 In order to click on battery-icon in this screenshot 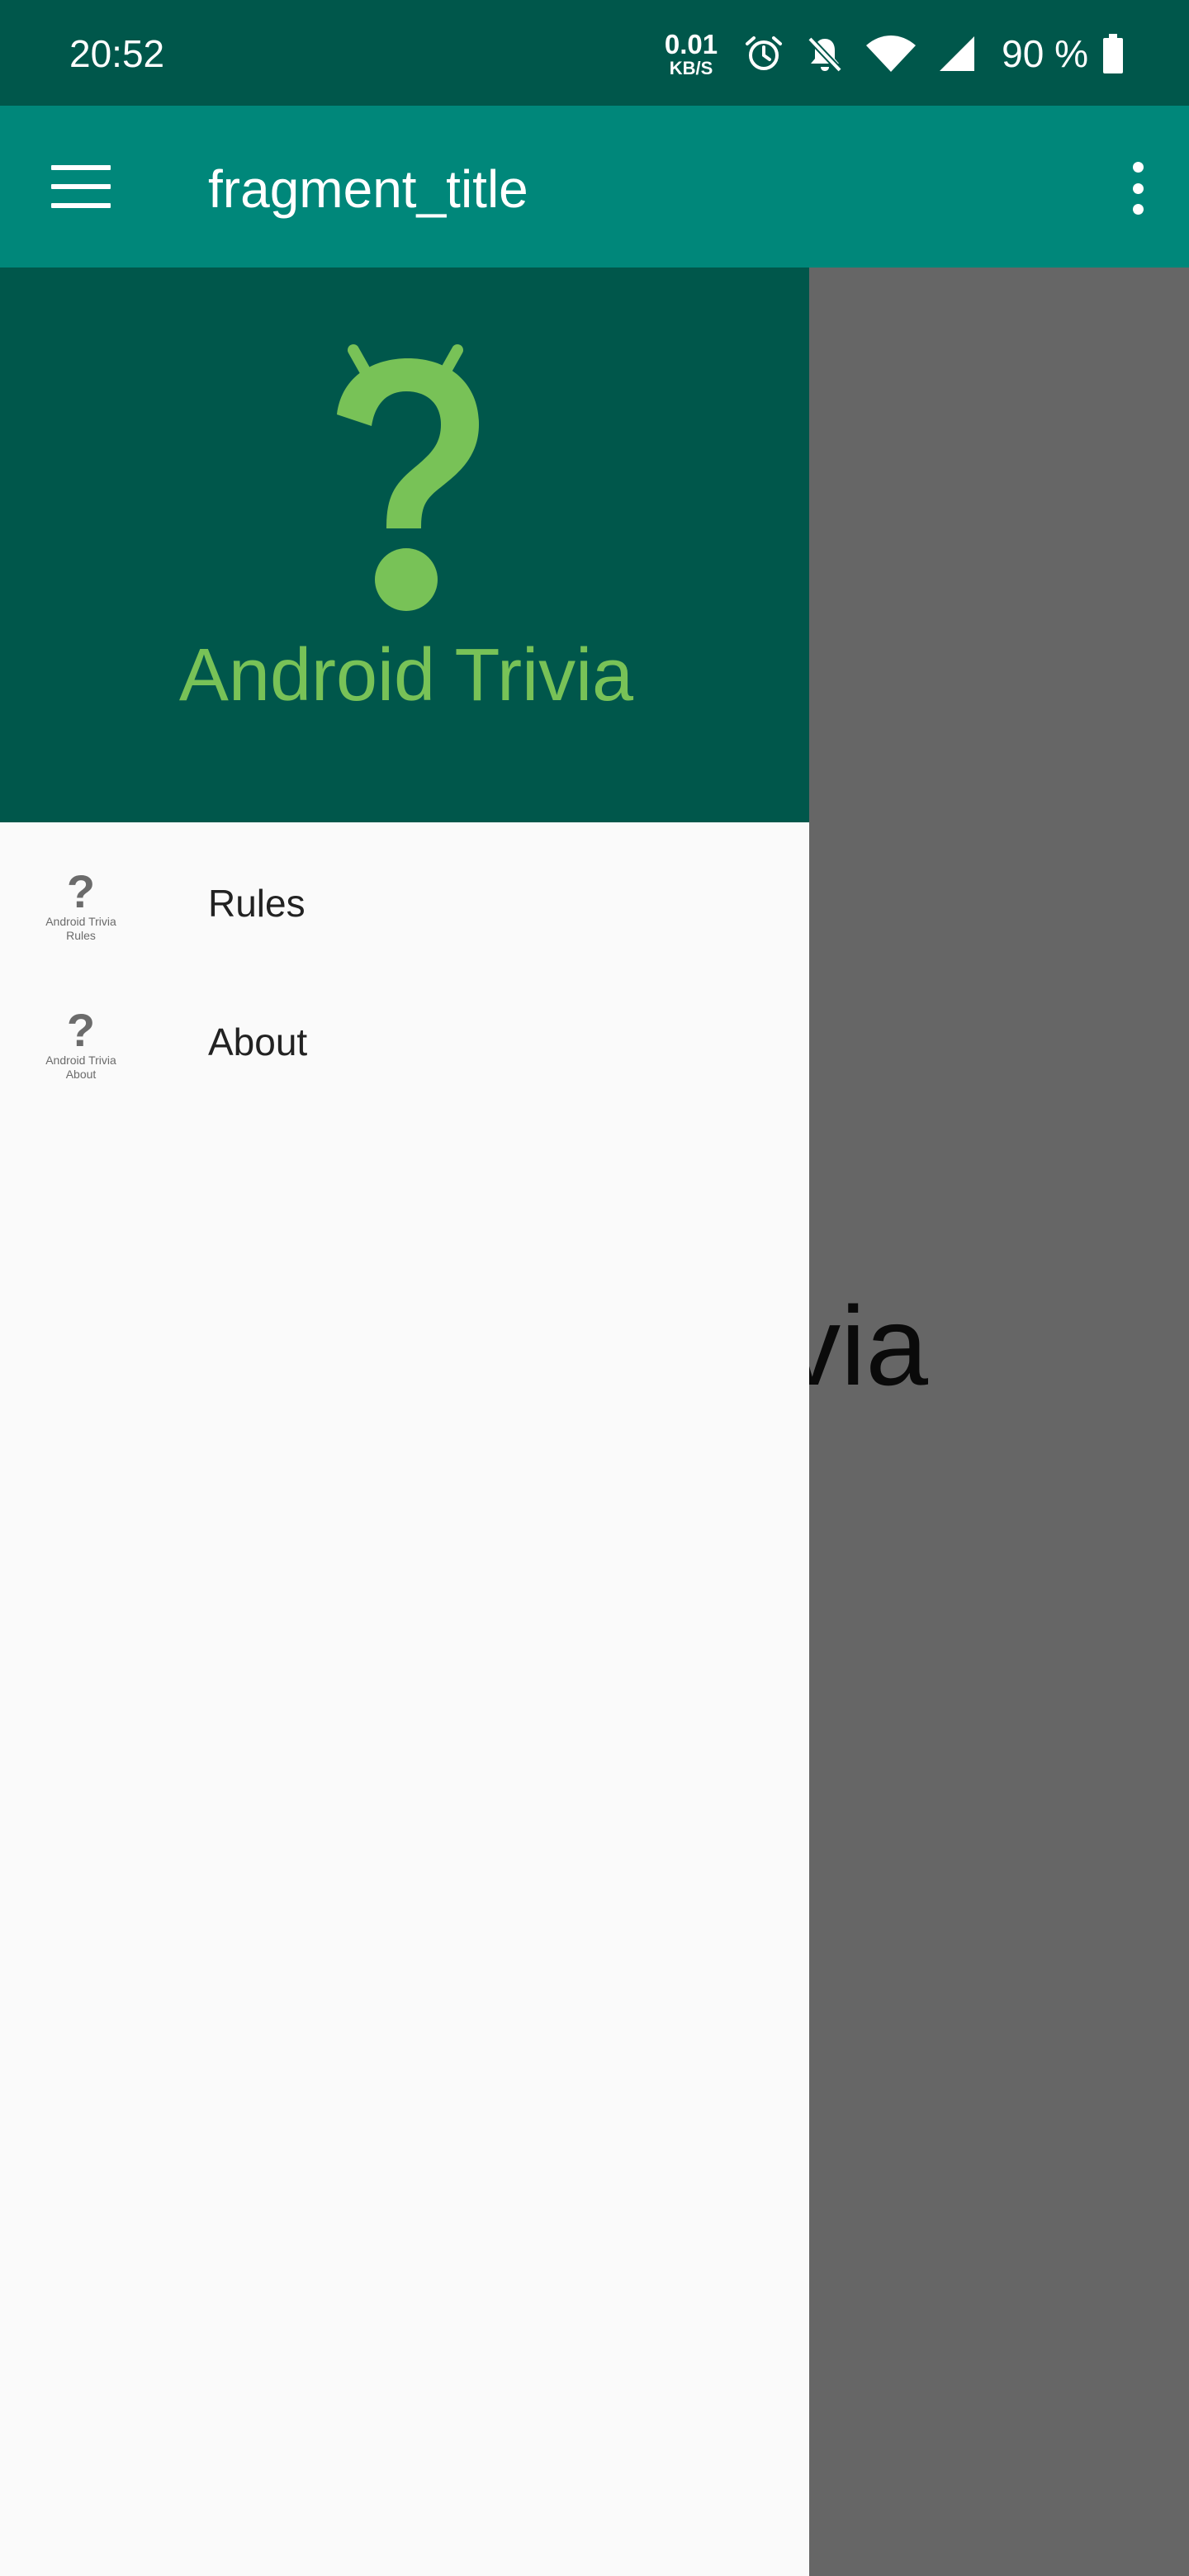, I will do `click(1113, 53)`.